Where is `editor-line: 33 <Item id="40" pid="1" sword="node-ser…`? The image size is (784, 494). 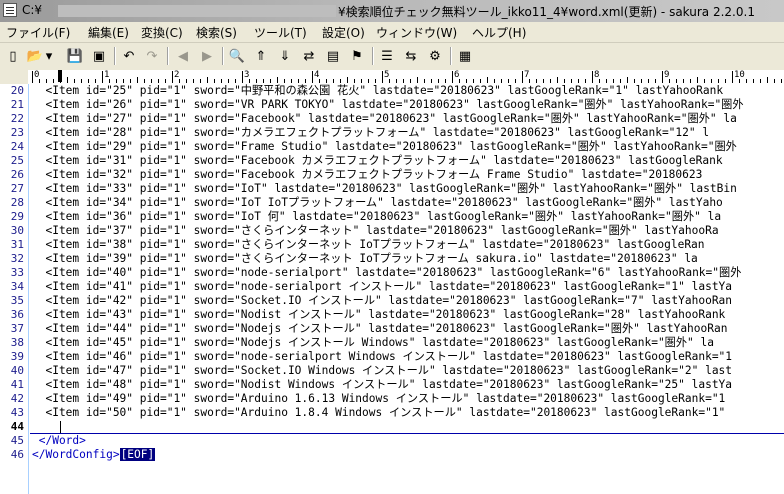
editor-line: 33 <Item id="40" pid="1" sword="node-ser… is located at coordinates (392, 273).